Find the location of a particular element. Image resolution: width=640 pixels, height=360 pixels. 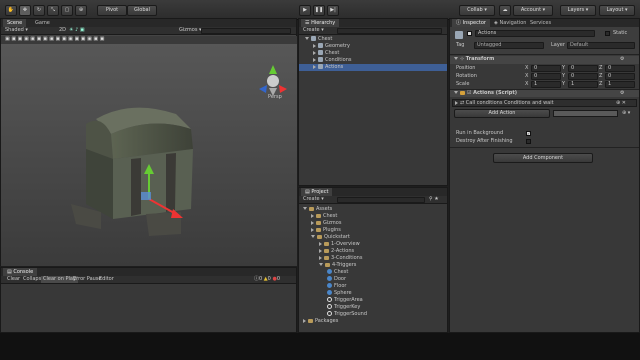

console-button: Clear is located at coordinates (13, 279).